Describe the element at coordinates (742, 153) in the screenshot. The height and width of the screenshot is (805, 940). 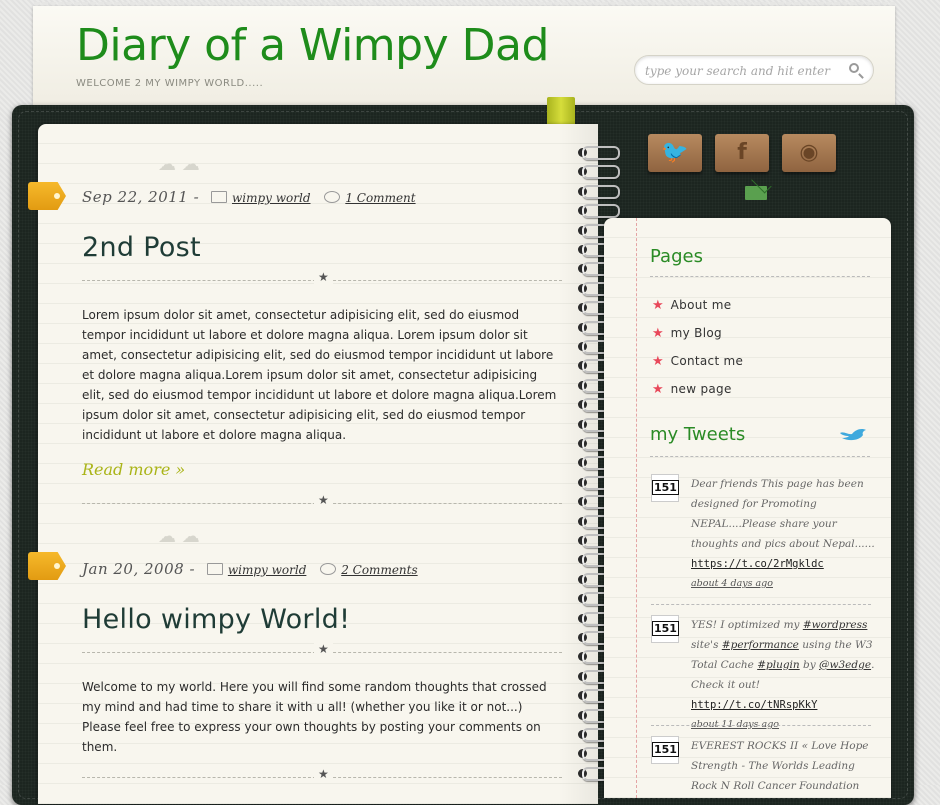
I see `facebook-icon: f` at that location.